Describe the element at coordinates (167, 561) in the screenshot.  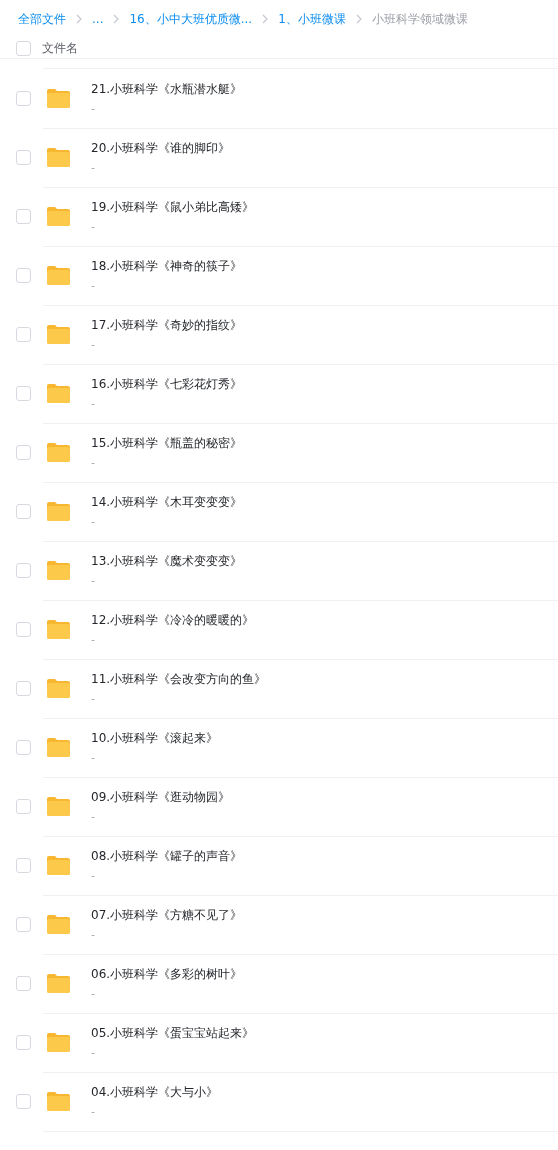
I see `file-name: 13.小班科学《魔术变变变》` at that location.